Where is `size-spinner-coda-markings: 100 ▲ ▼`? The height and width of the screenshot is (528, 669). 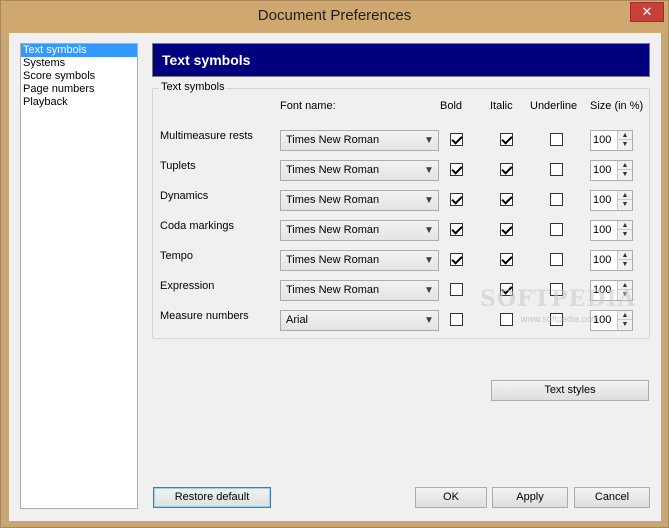 size-spinner-coda-markings: 100 ▲ ▼ is located at coordinates (611, 230).